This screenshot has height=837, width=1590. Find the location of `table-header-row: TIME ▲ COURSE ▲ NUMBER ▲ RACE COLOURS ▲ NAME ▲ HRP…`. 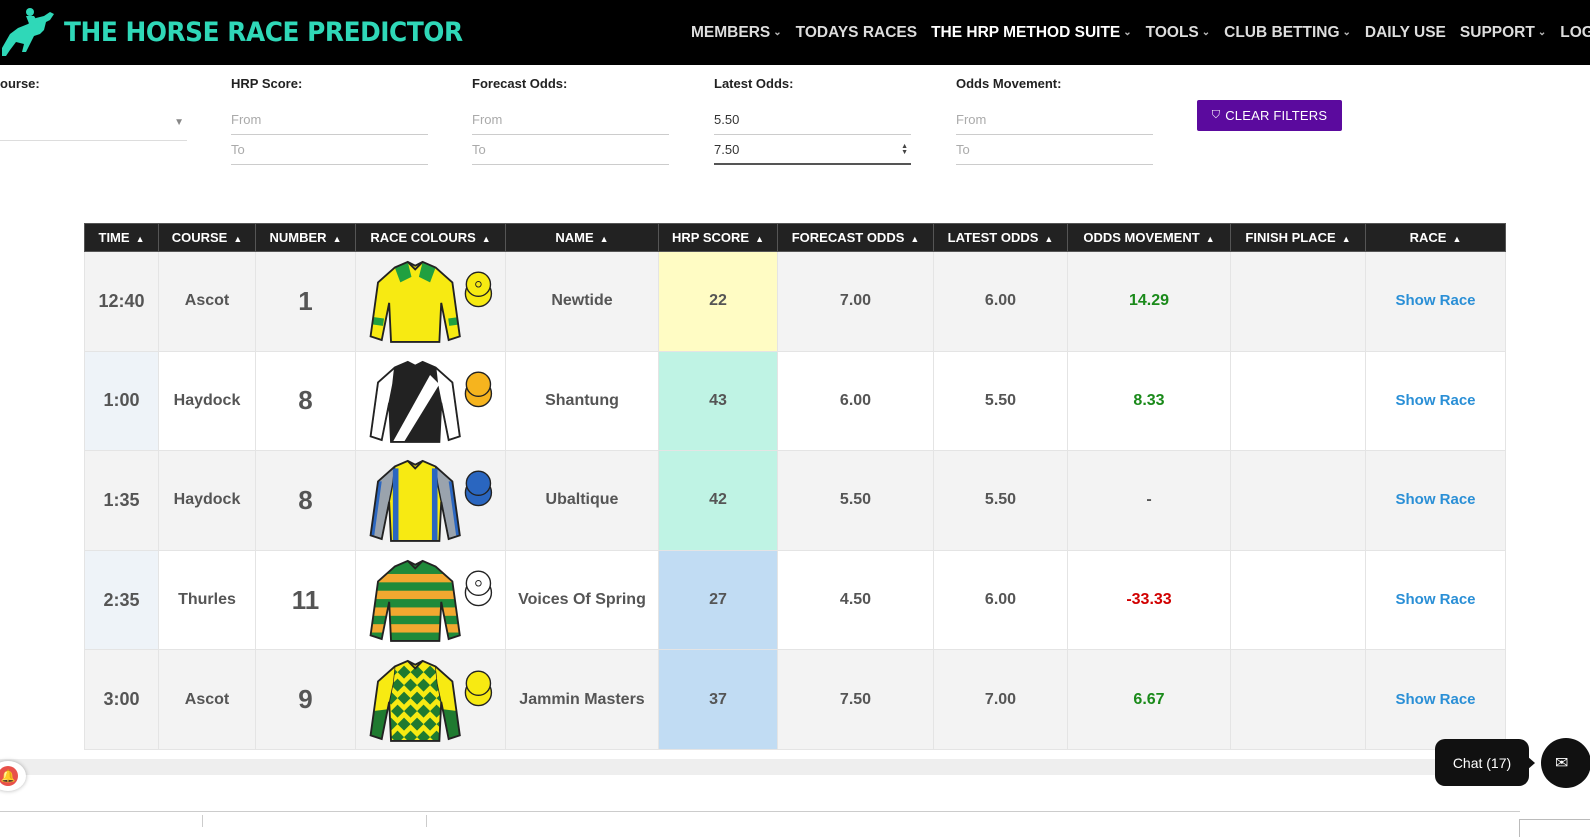

table-header-row: TIME ▲ COURSE ▲ NUMBER ▲ RACE COLOURS ▲ NAME ▲ HRP… is located at coordinates (795, 237).